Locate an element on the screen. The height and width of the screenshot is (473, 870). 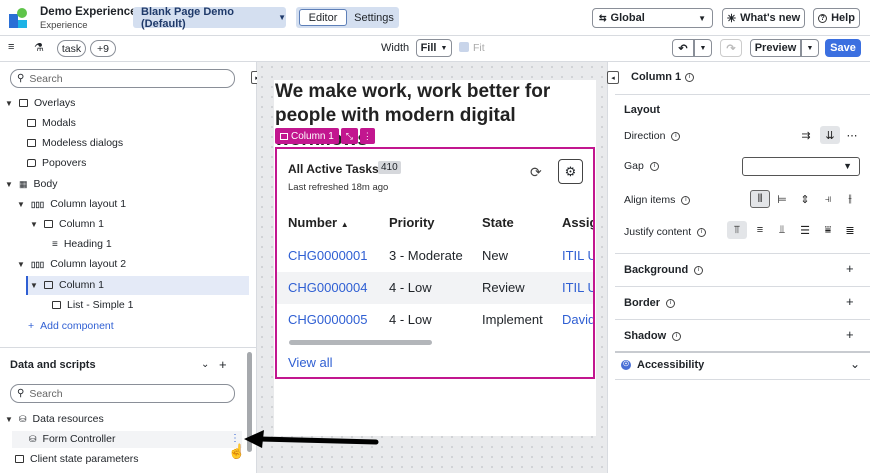
fit-label: Fit is located at coordinates (479, 48).